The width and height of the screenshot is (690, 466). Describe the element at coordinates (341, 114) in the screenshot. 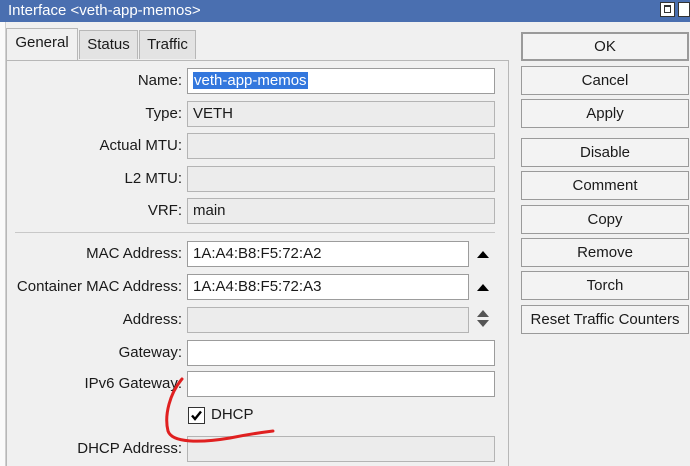

I see `type-field: VETH` at that location.